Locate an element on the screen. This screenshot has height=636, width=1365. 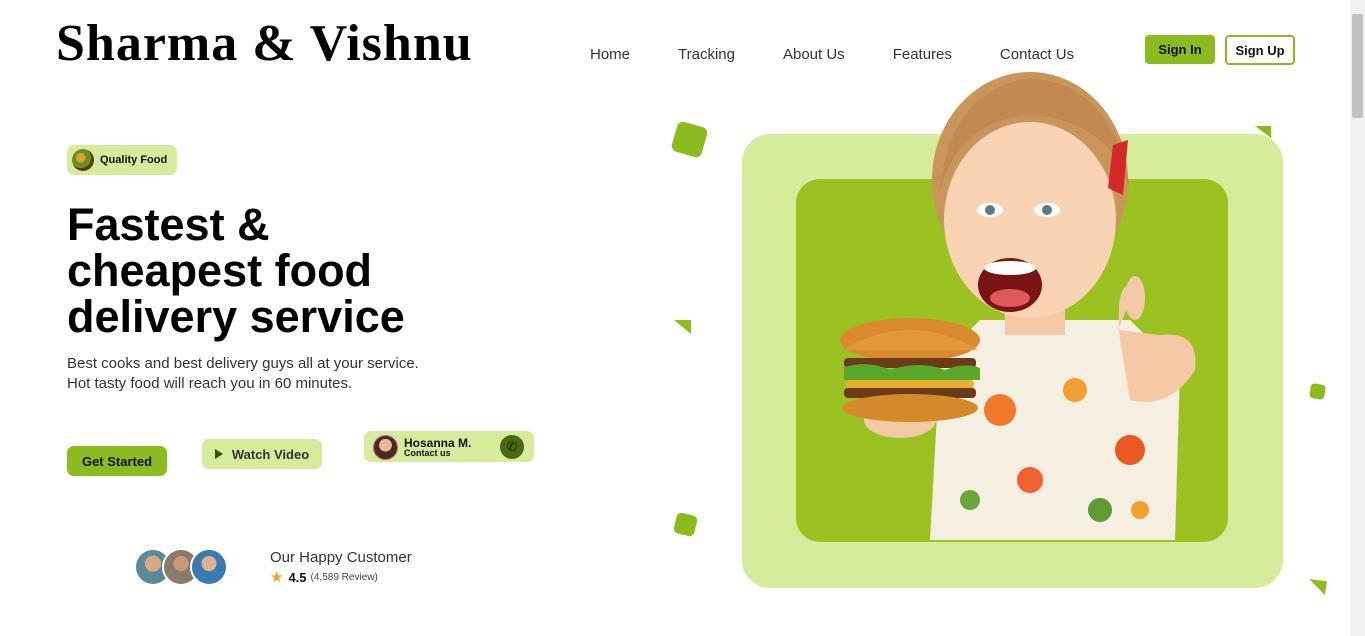
contact-avatar is located at coordinates (385, 447).